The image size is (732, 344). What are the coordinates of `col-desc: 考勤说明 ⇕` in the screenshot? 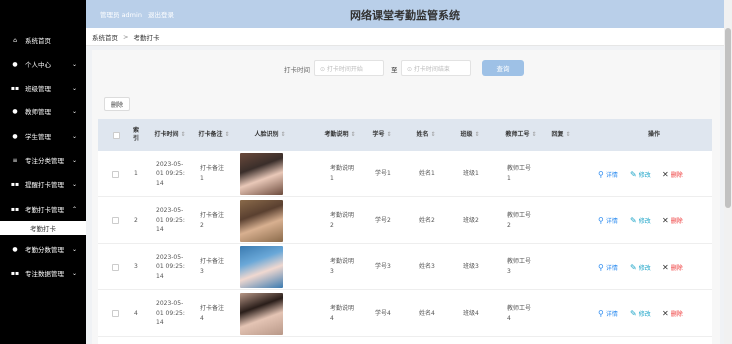 It's located at (340, 135).